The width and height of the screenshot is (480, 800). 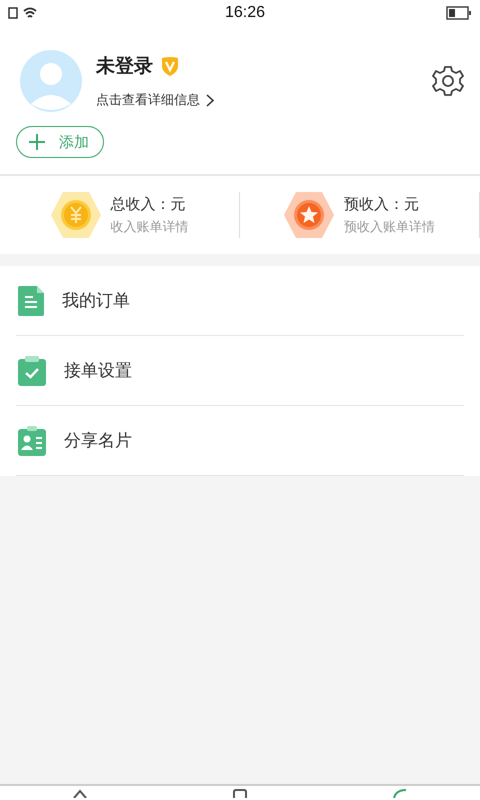 I want to click on status-time: 16:26, so click(x=245, y=13).